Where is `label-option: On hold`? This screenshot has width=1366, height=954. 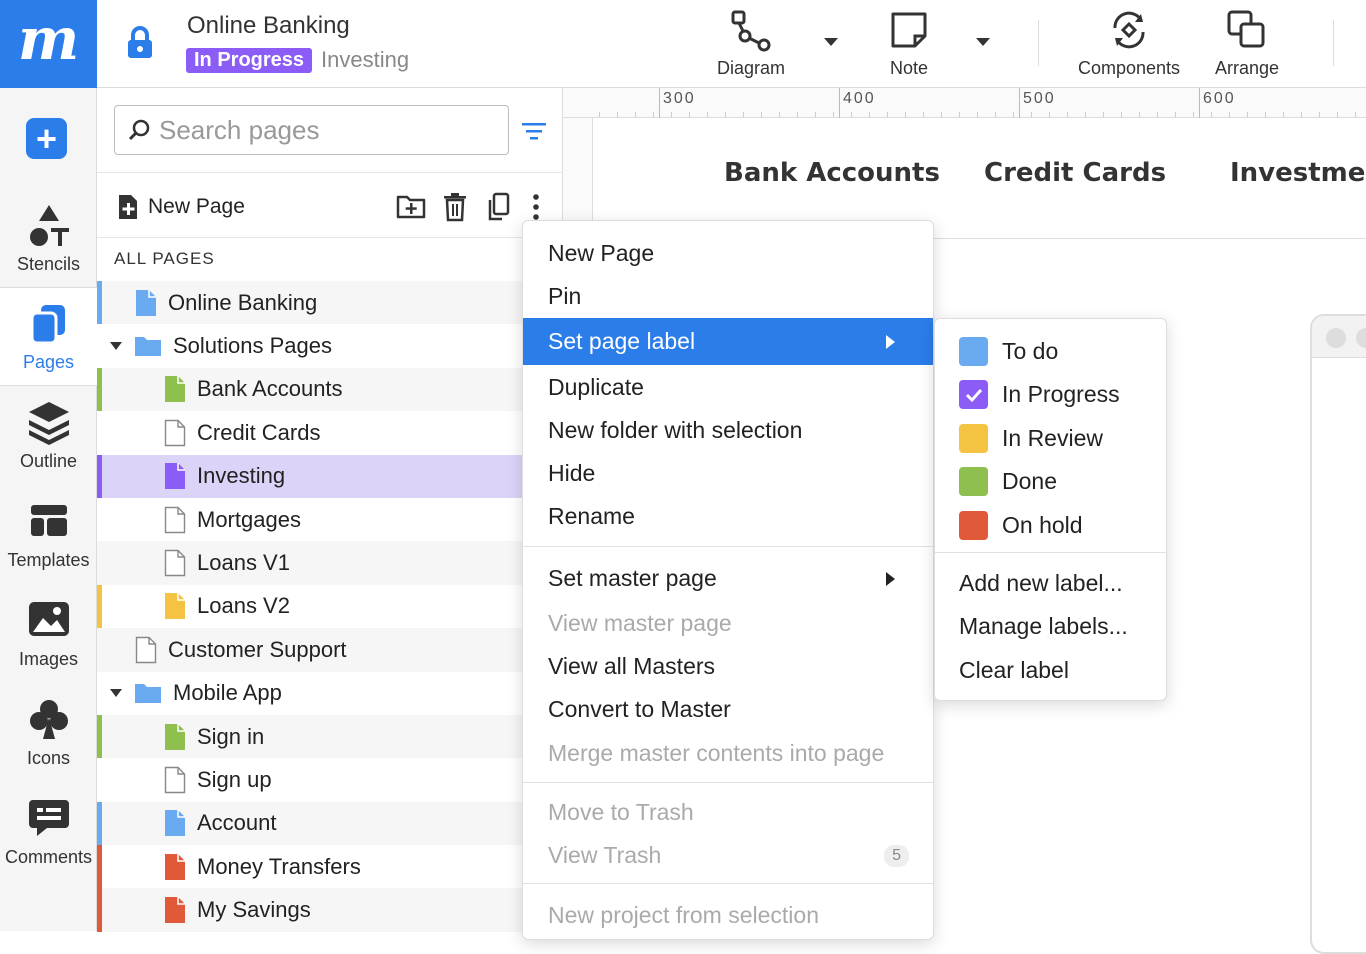 label-option: On hold is located at coordinates (1050, 525).